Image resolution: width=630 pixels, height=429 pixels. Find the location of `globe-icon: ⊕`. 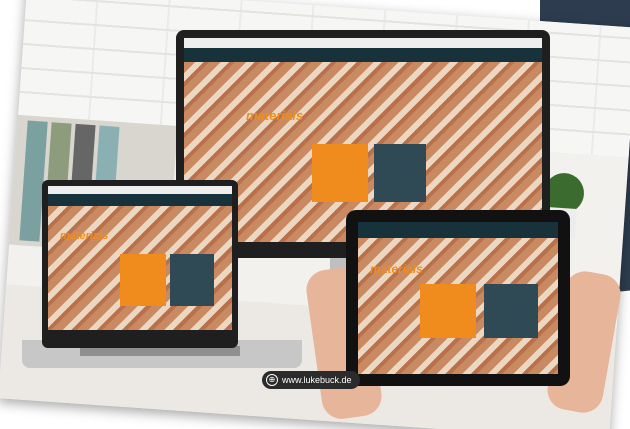

globe-icon: ⊕ is located at coordinates (272, 380).